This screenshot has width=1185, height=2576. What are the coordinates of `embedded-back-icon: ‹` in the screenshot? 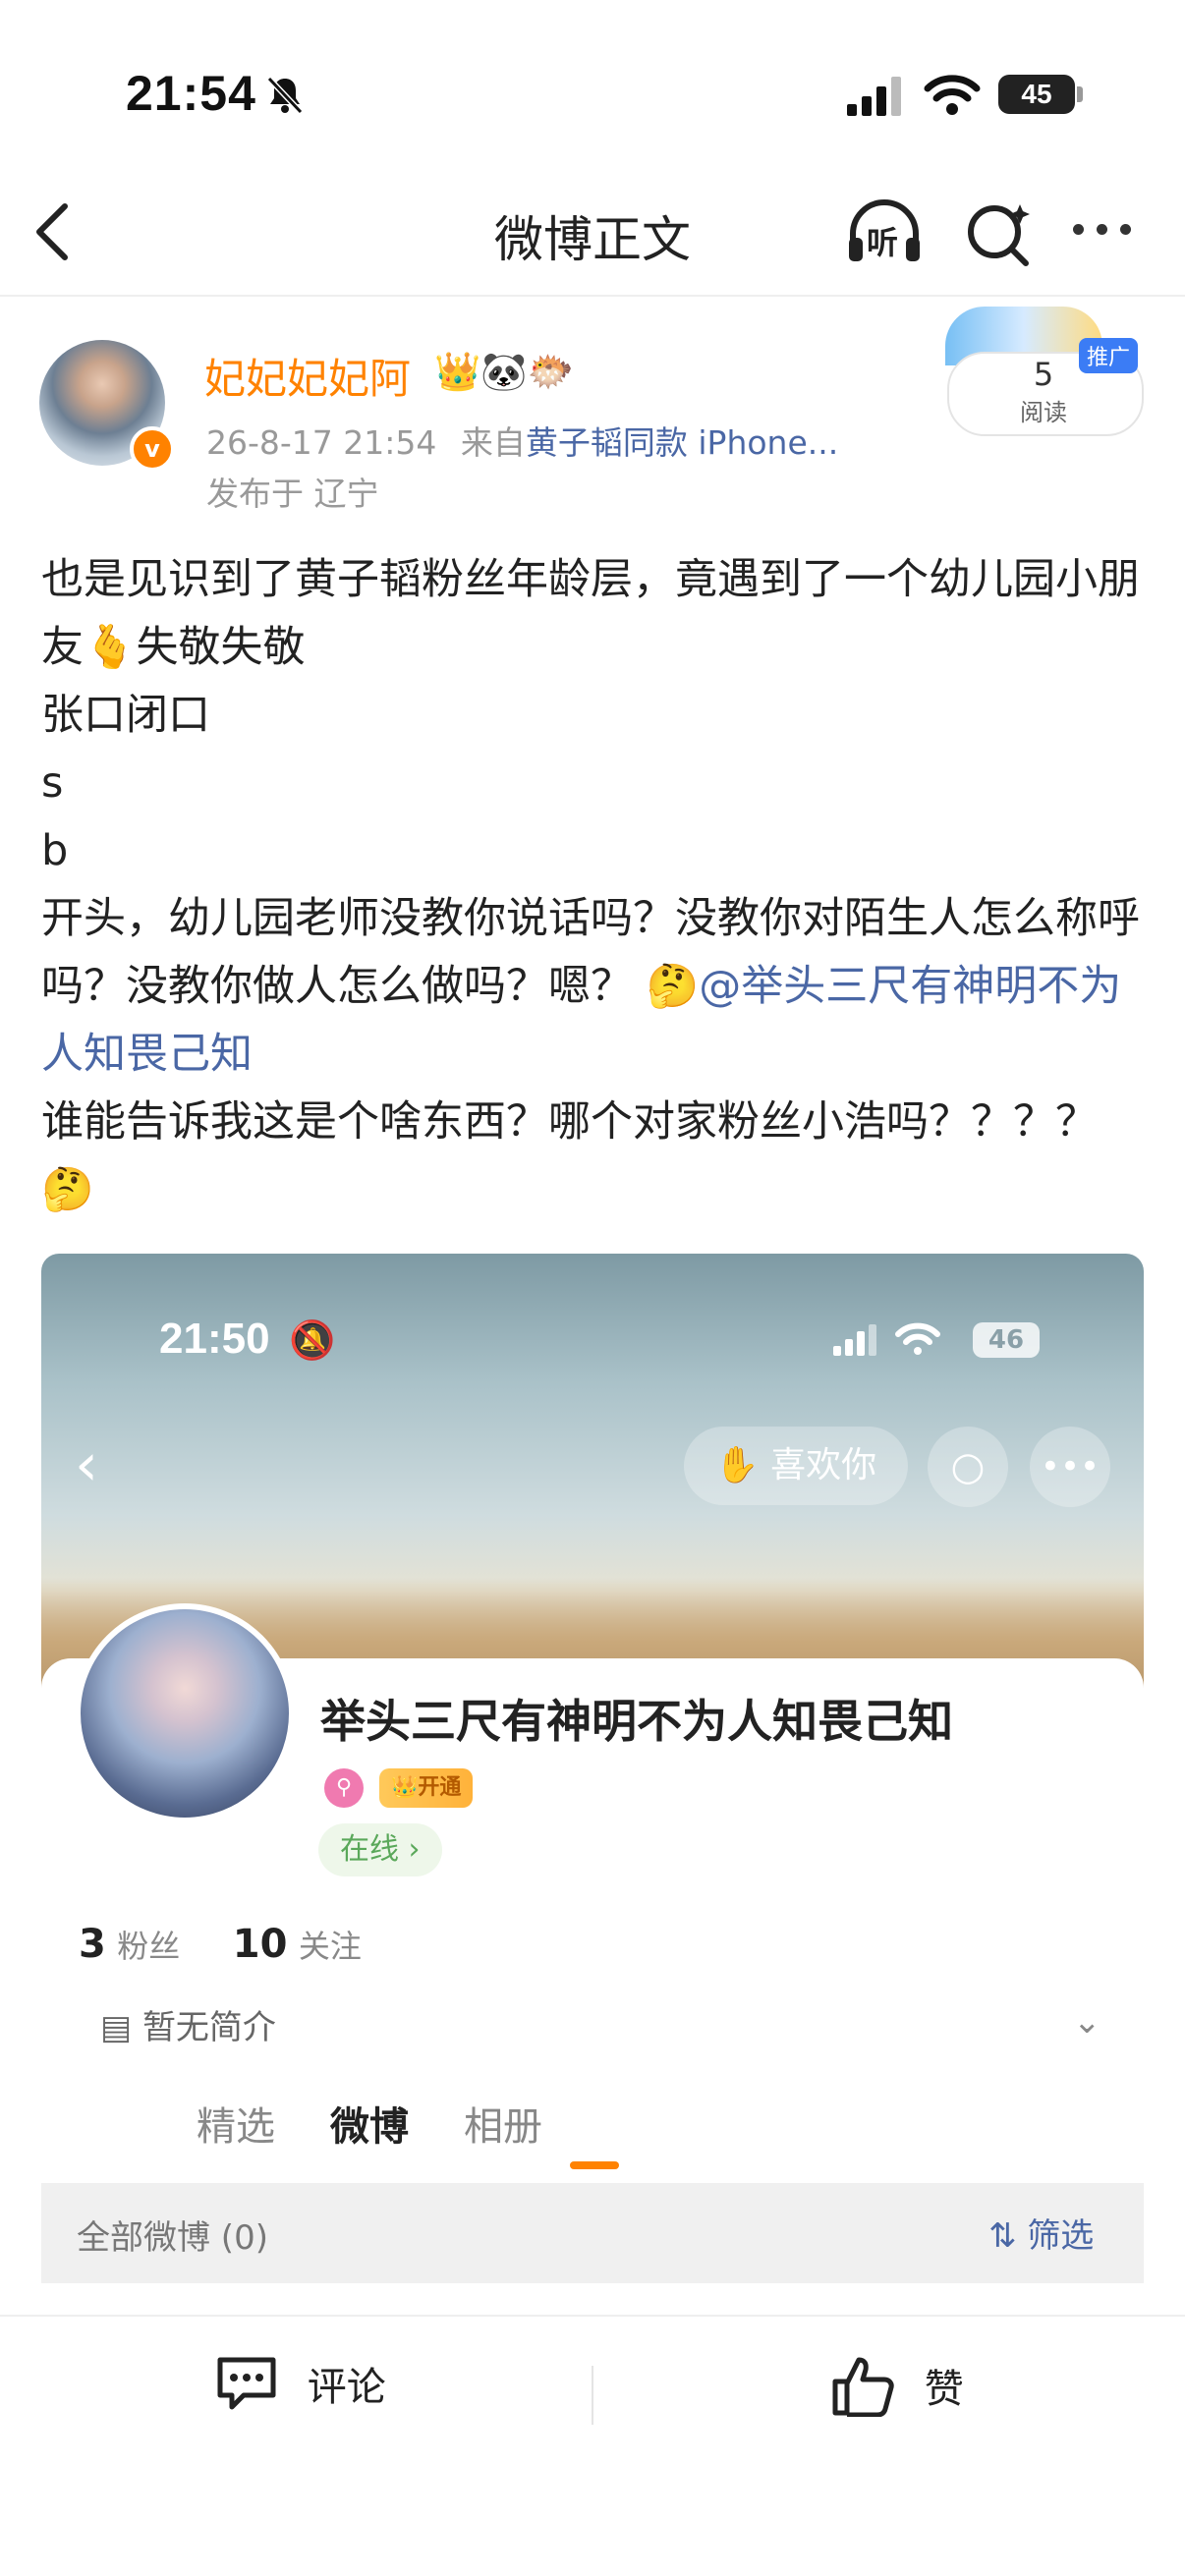 It's located at (87, 1464).